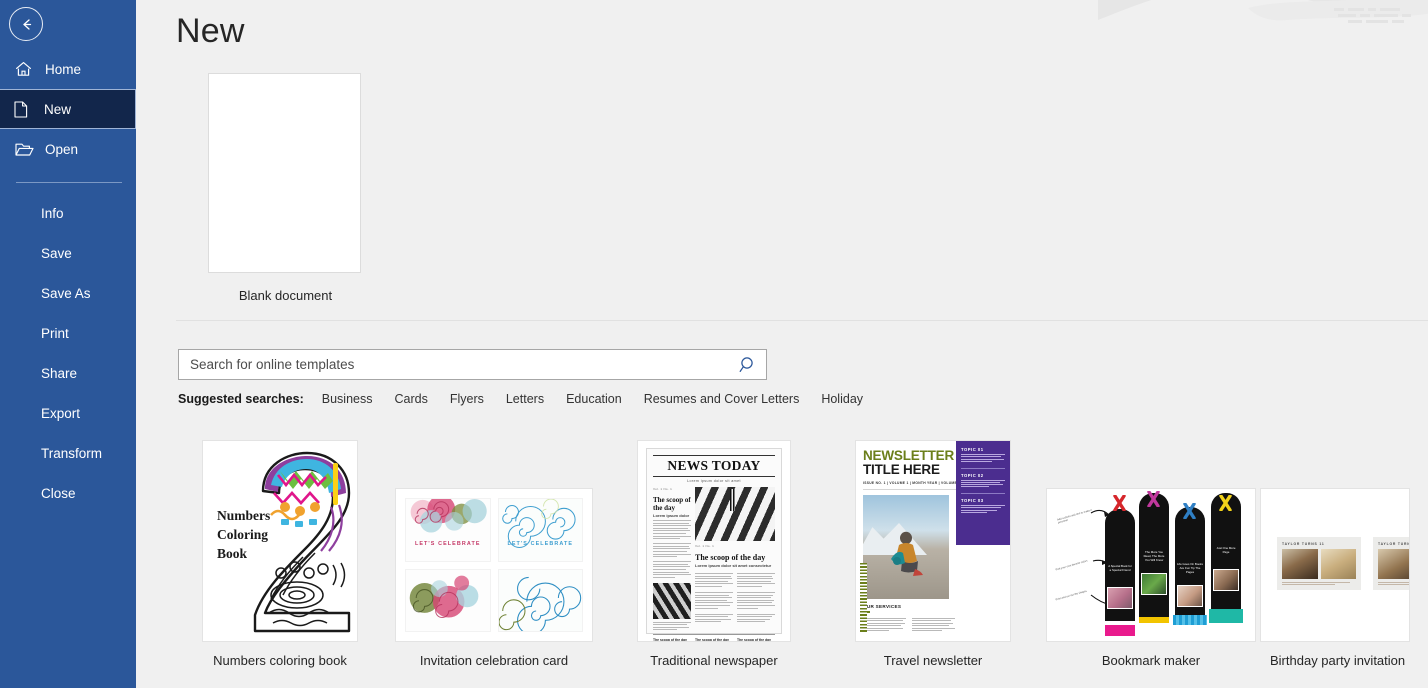 The image size is (1428, 688). I want to click on newspaper-column-headline: The scoop of the day, so click(672, 504).